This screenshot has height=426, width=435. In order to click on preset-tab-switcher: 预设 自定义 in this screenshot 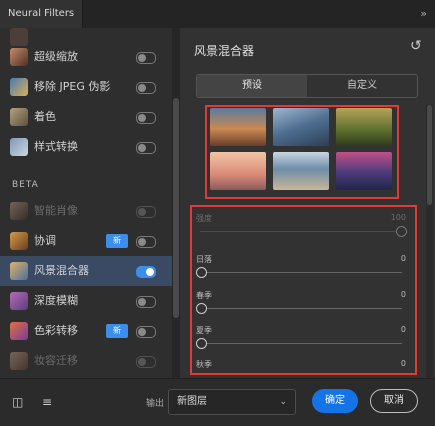, I will do `click(307, 86)`.